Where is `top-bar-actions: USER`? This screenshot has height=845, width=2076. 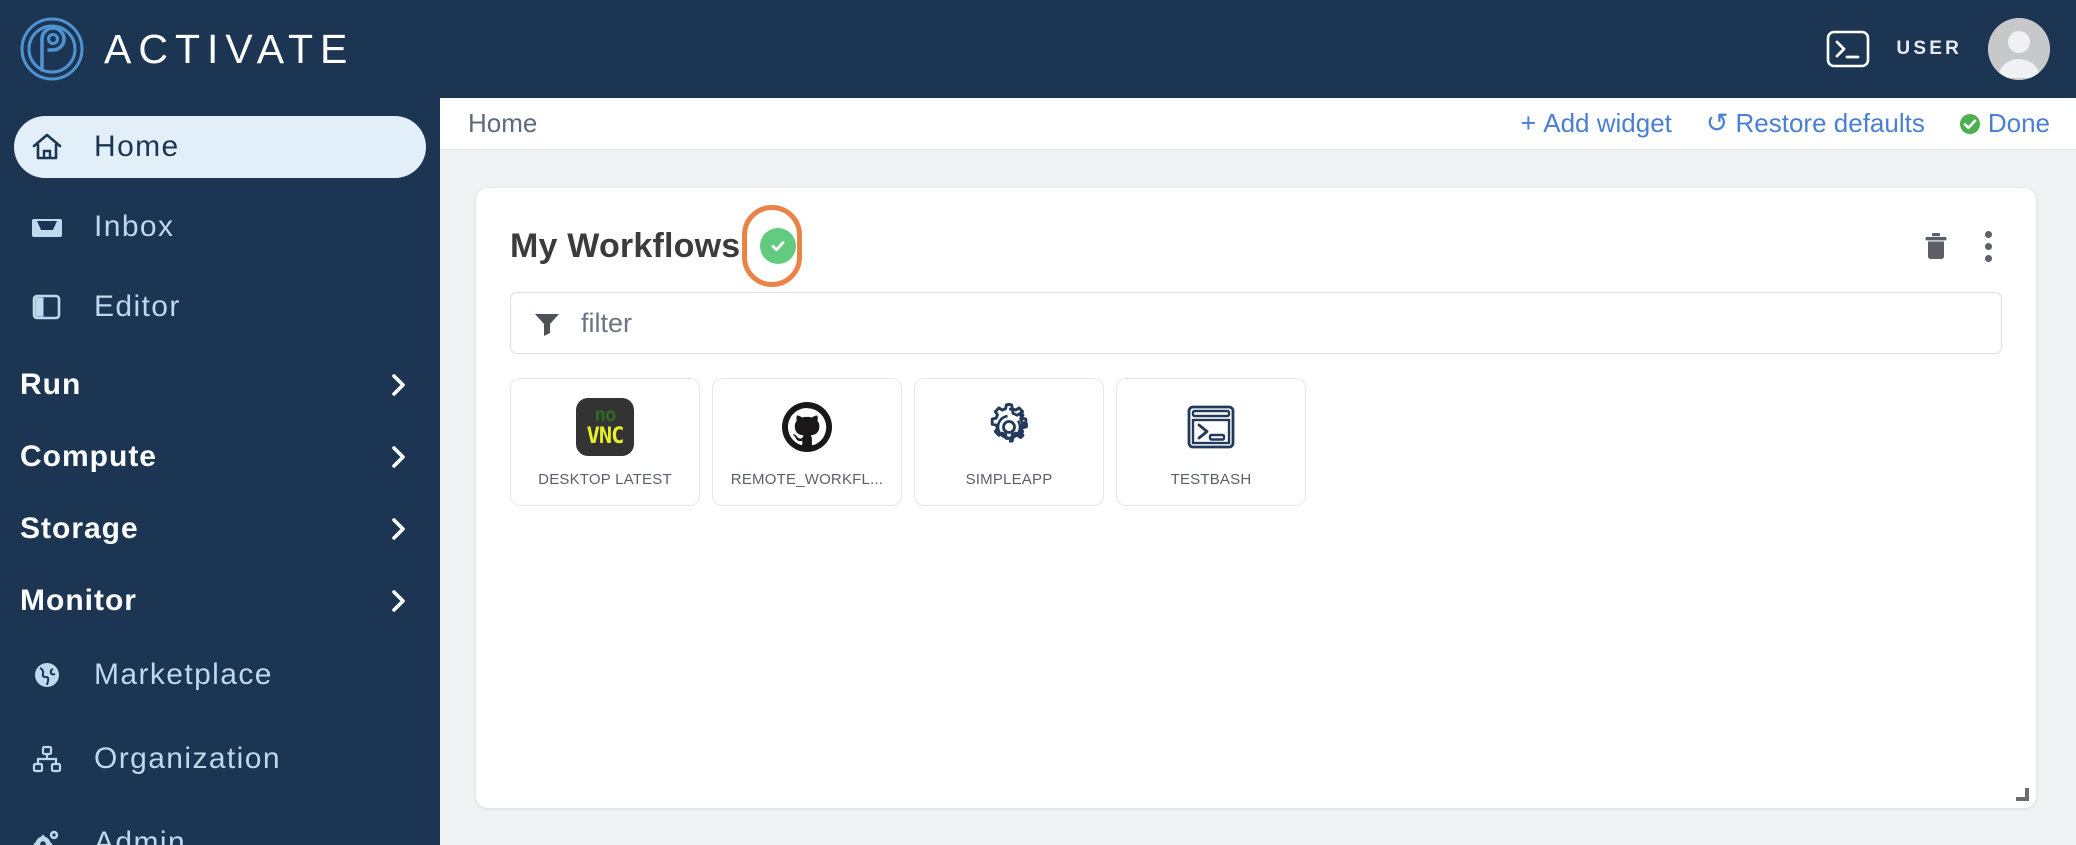 top-bar-actions: USER is located at coordinates (1951, 49).